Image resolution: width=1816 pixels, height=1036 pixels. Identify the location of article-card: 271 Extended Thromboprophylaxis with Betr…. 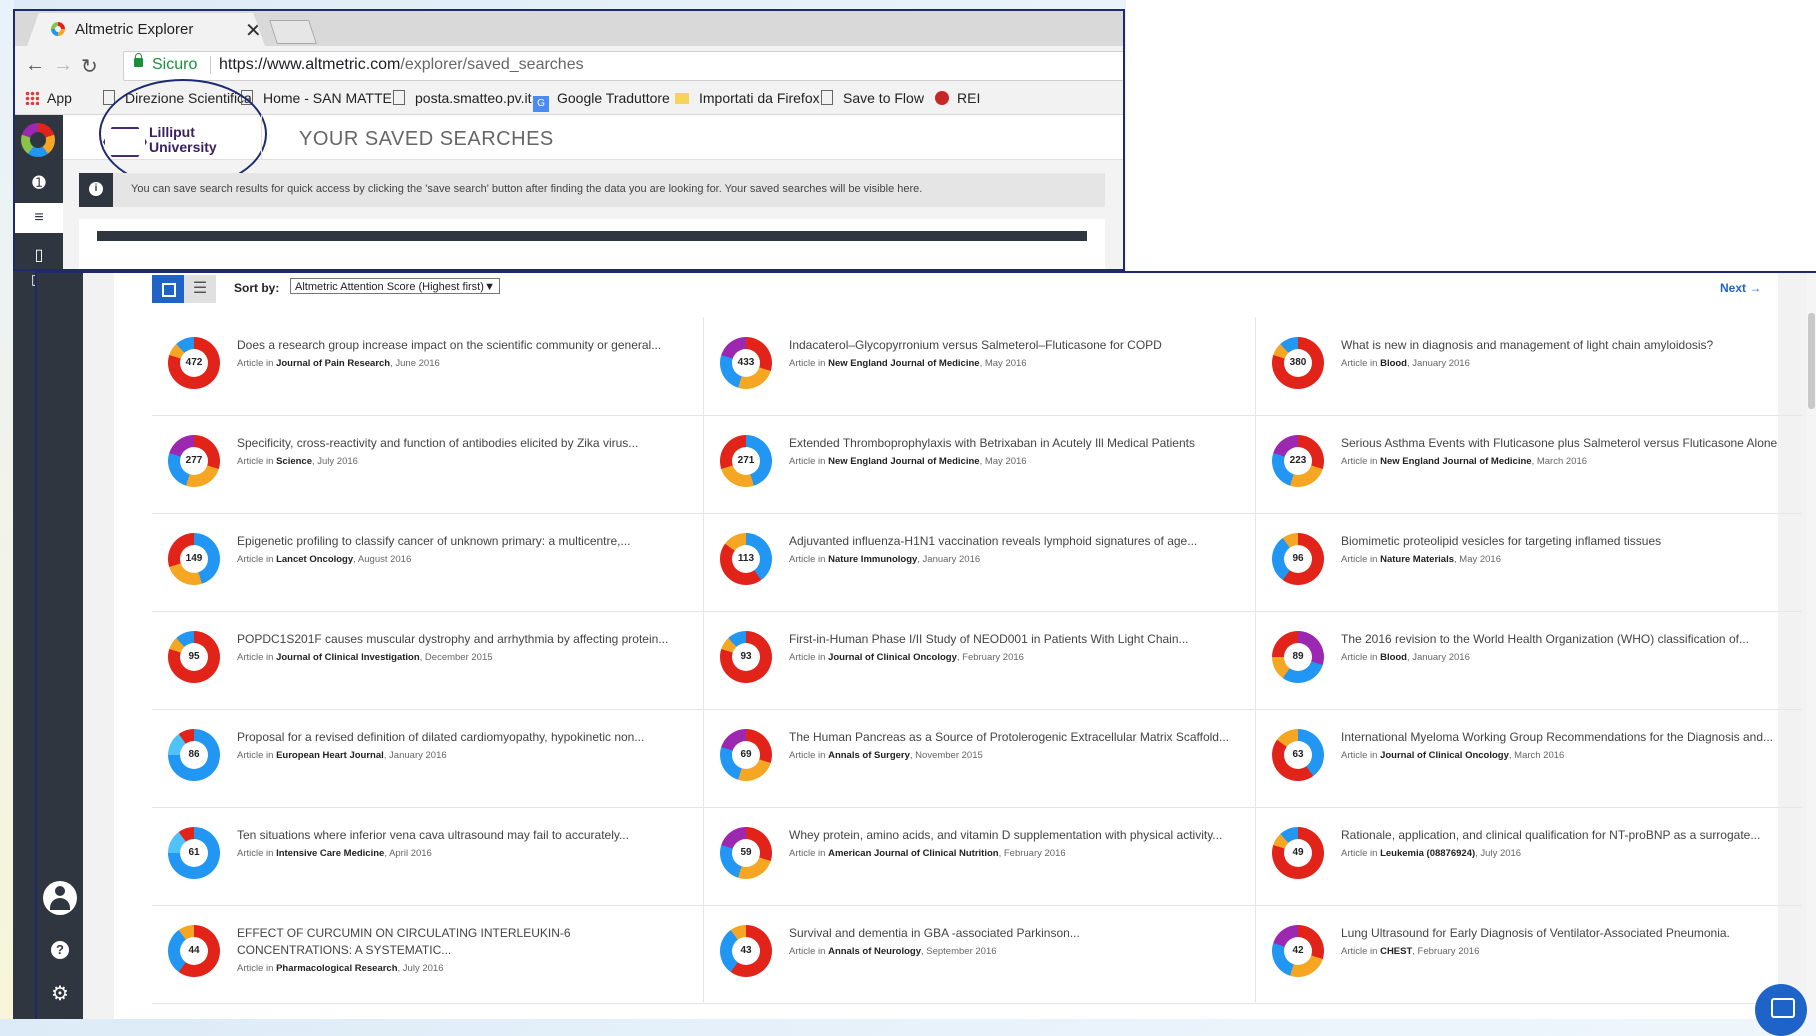
(980, 464).